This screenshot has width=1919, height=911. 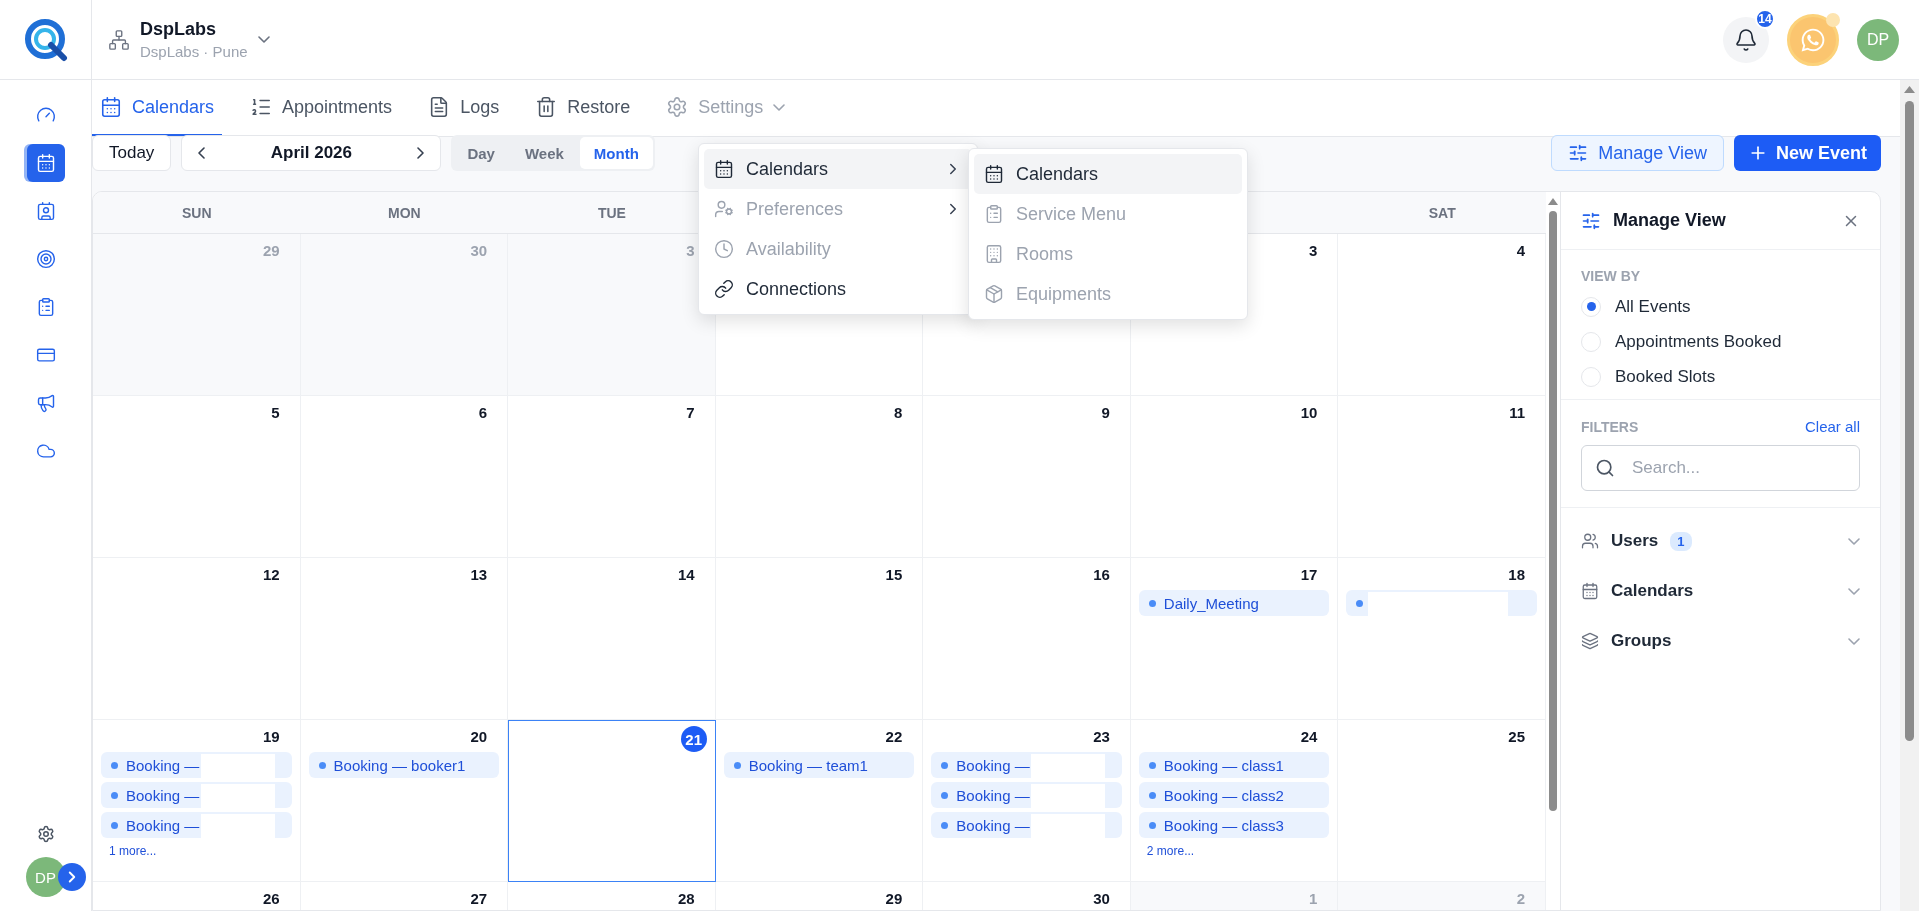 What do you see at coordinates (271, 899) in the screenshot?
I see `day-number: 26` at bounding box center [271, 899].